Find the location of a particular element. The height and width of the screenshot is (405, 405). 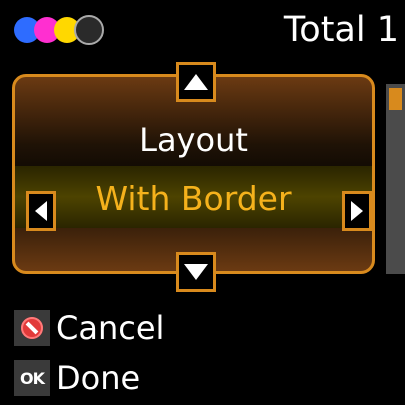

stop-icon is located at coordinates (32, 328).